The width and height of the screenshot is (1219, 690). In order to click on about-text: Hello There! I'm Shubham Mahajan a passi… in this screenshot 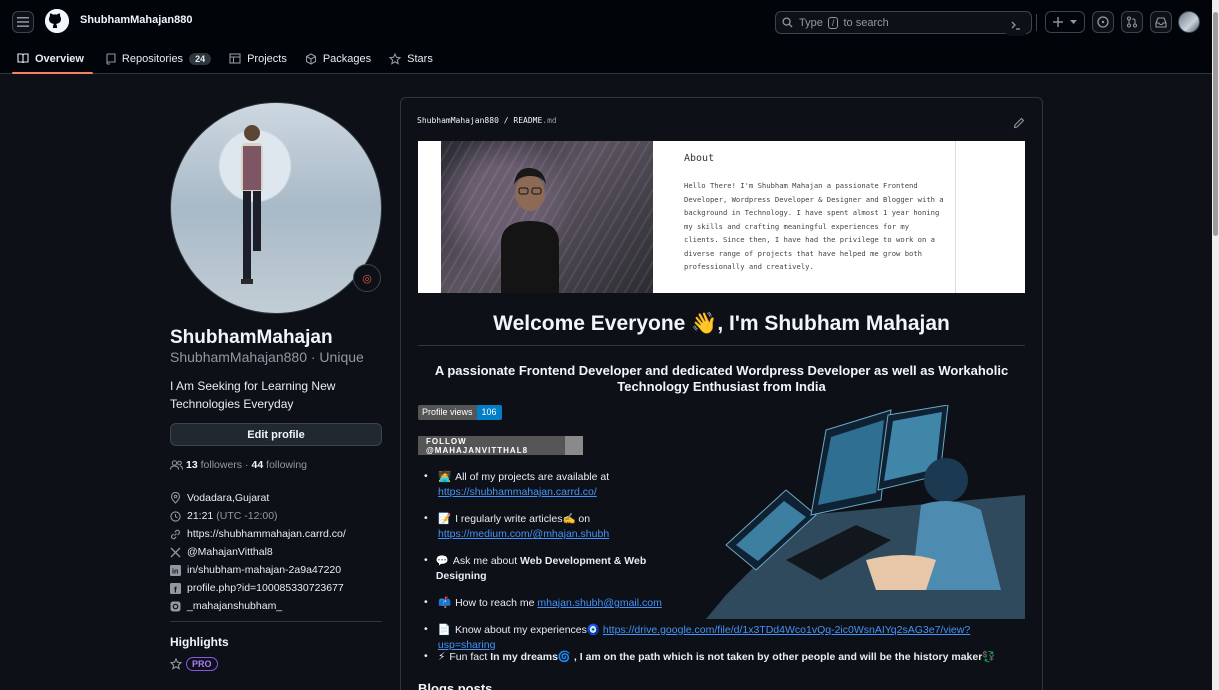, I will do `click(814, 226)`.